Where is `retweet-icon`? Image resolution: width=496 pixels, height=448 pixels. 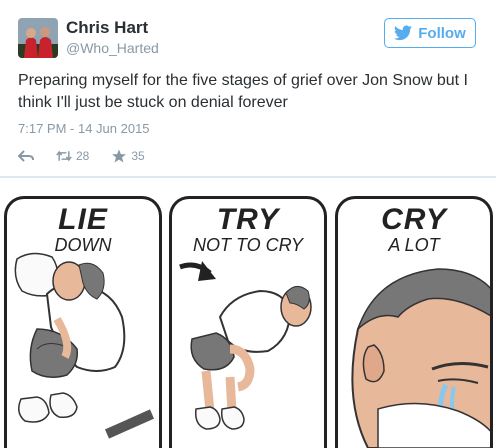 retweet-icon is located at coordinates (64, 156).